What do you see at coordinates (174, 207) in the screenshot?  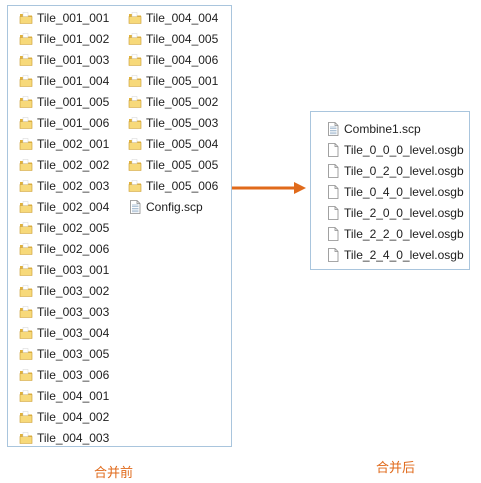 I see `file-name-label: Config.scp` at bounding box center [174, 207].